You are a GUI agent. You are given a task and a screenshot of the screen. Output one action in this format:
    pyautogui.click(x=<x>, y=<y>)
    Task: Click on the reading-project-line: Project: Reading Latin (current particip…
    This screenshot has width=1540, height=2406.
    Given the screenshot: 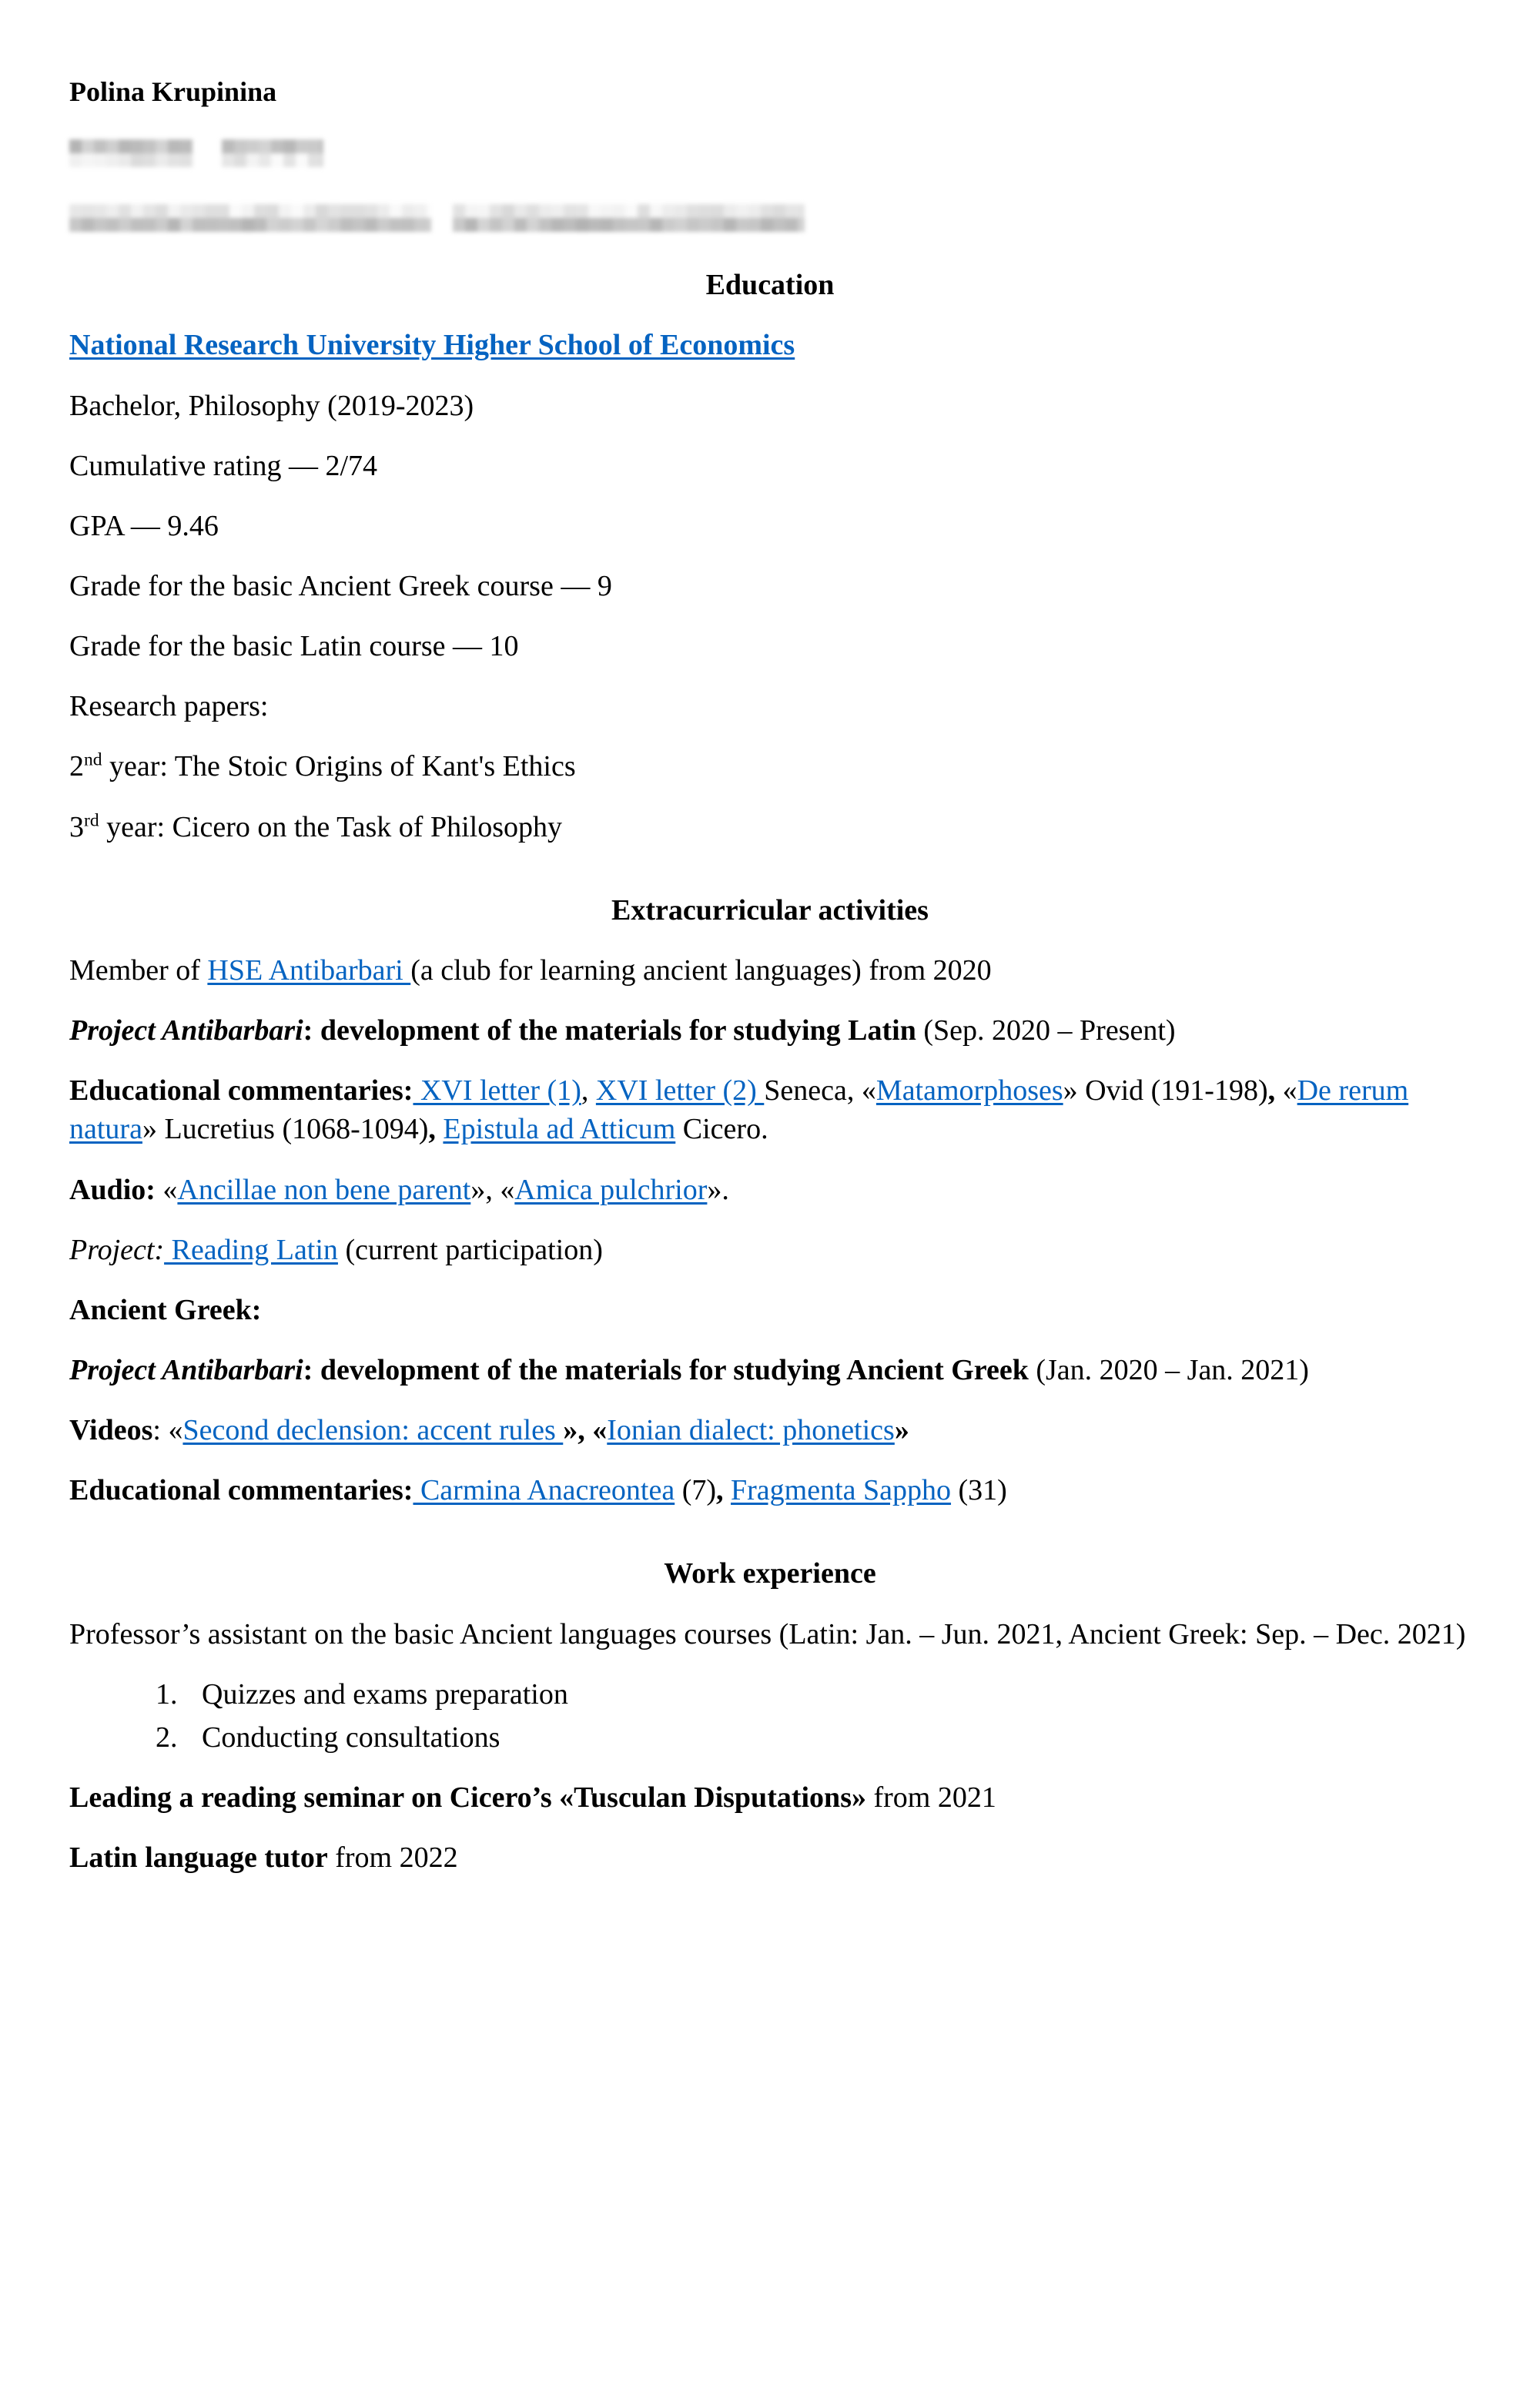 What is the action you would take?
    pyautogui.click(x=770, y=1250)
    